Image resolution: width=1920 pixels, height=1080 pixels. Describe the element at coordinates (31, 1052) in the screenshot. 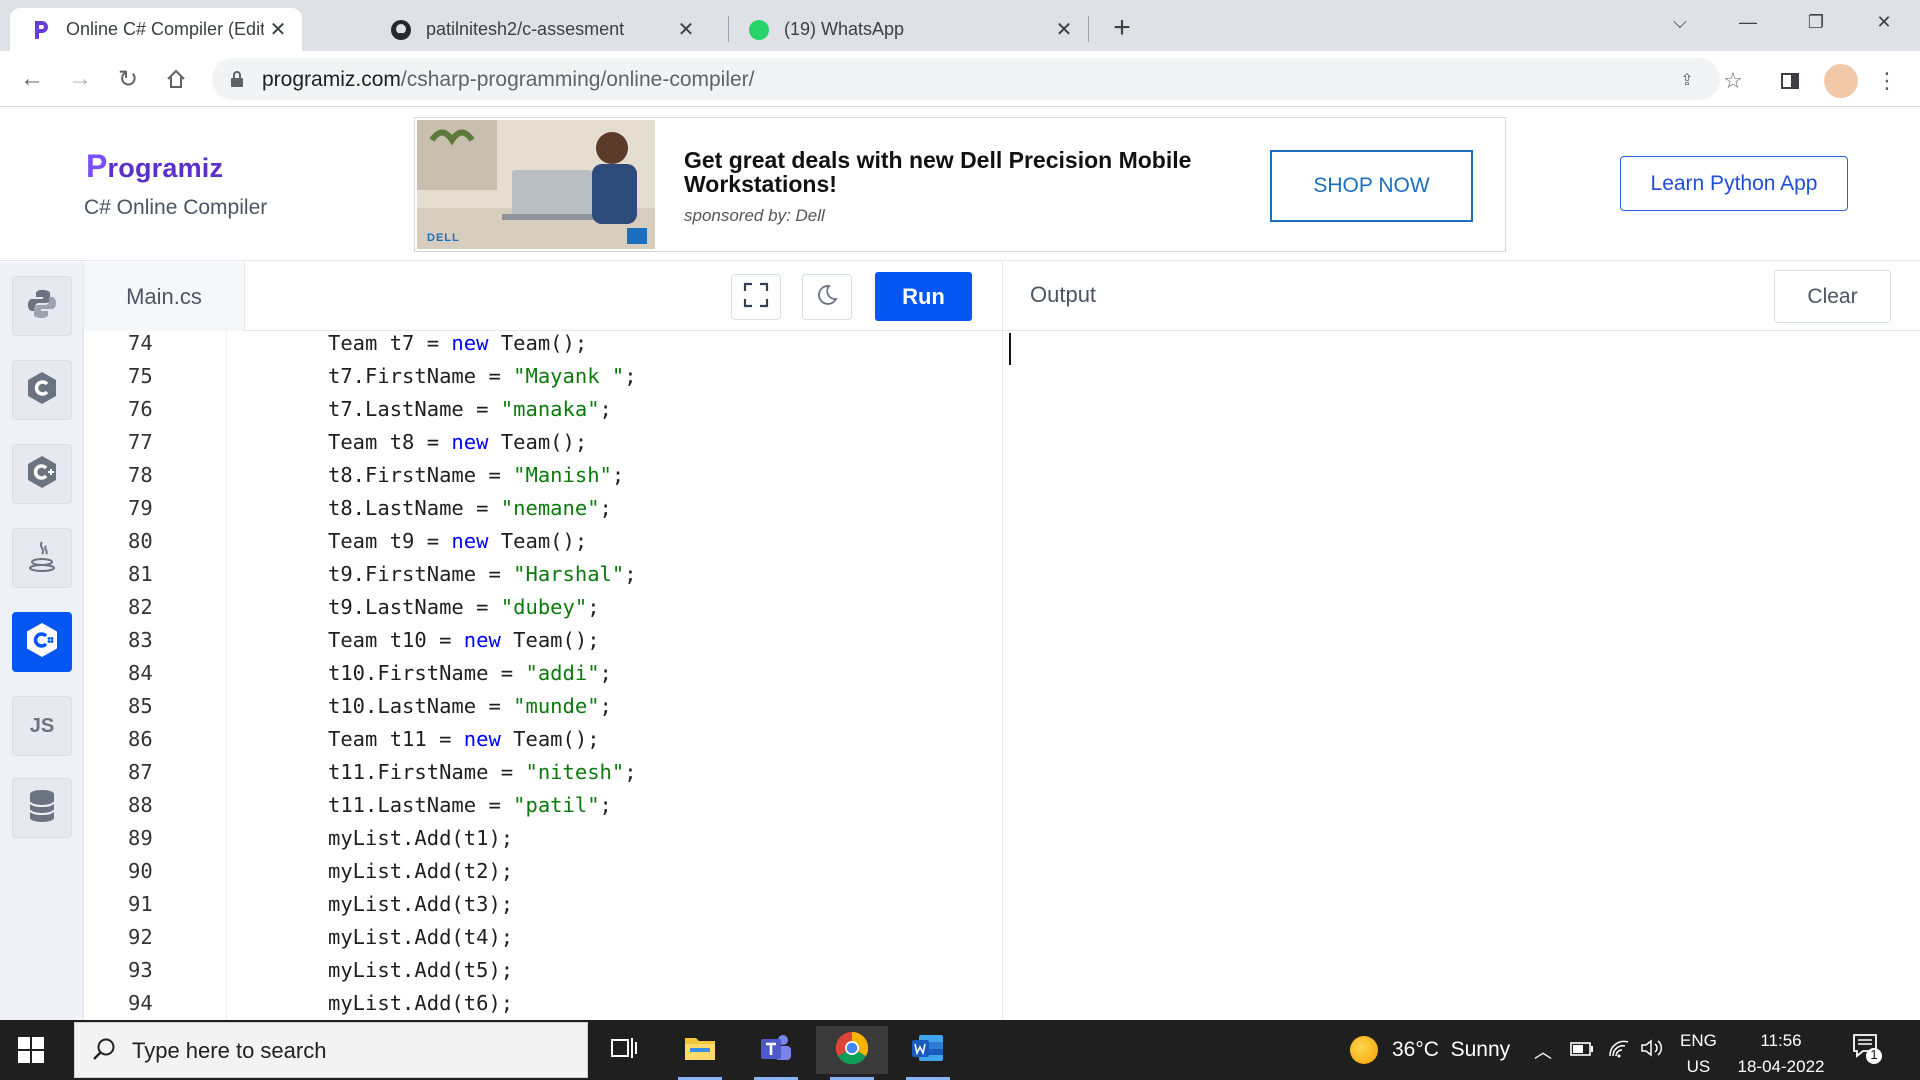

I see `start-button` at that location.